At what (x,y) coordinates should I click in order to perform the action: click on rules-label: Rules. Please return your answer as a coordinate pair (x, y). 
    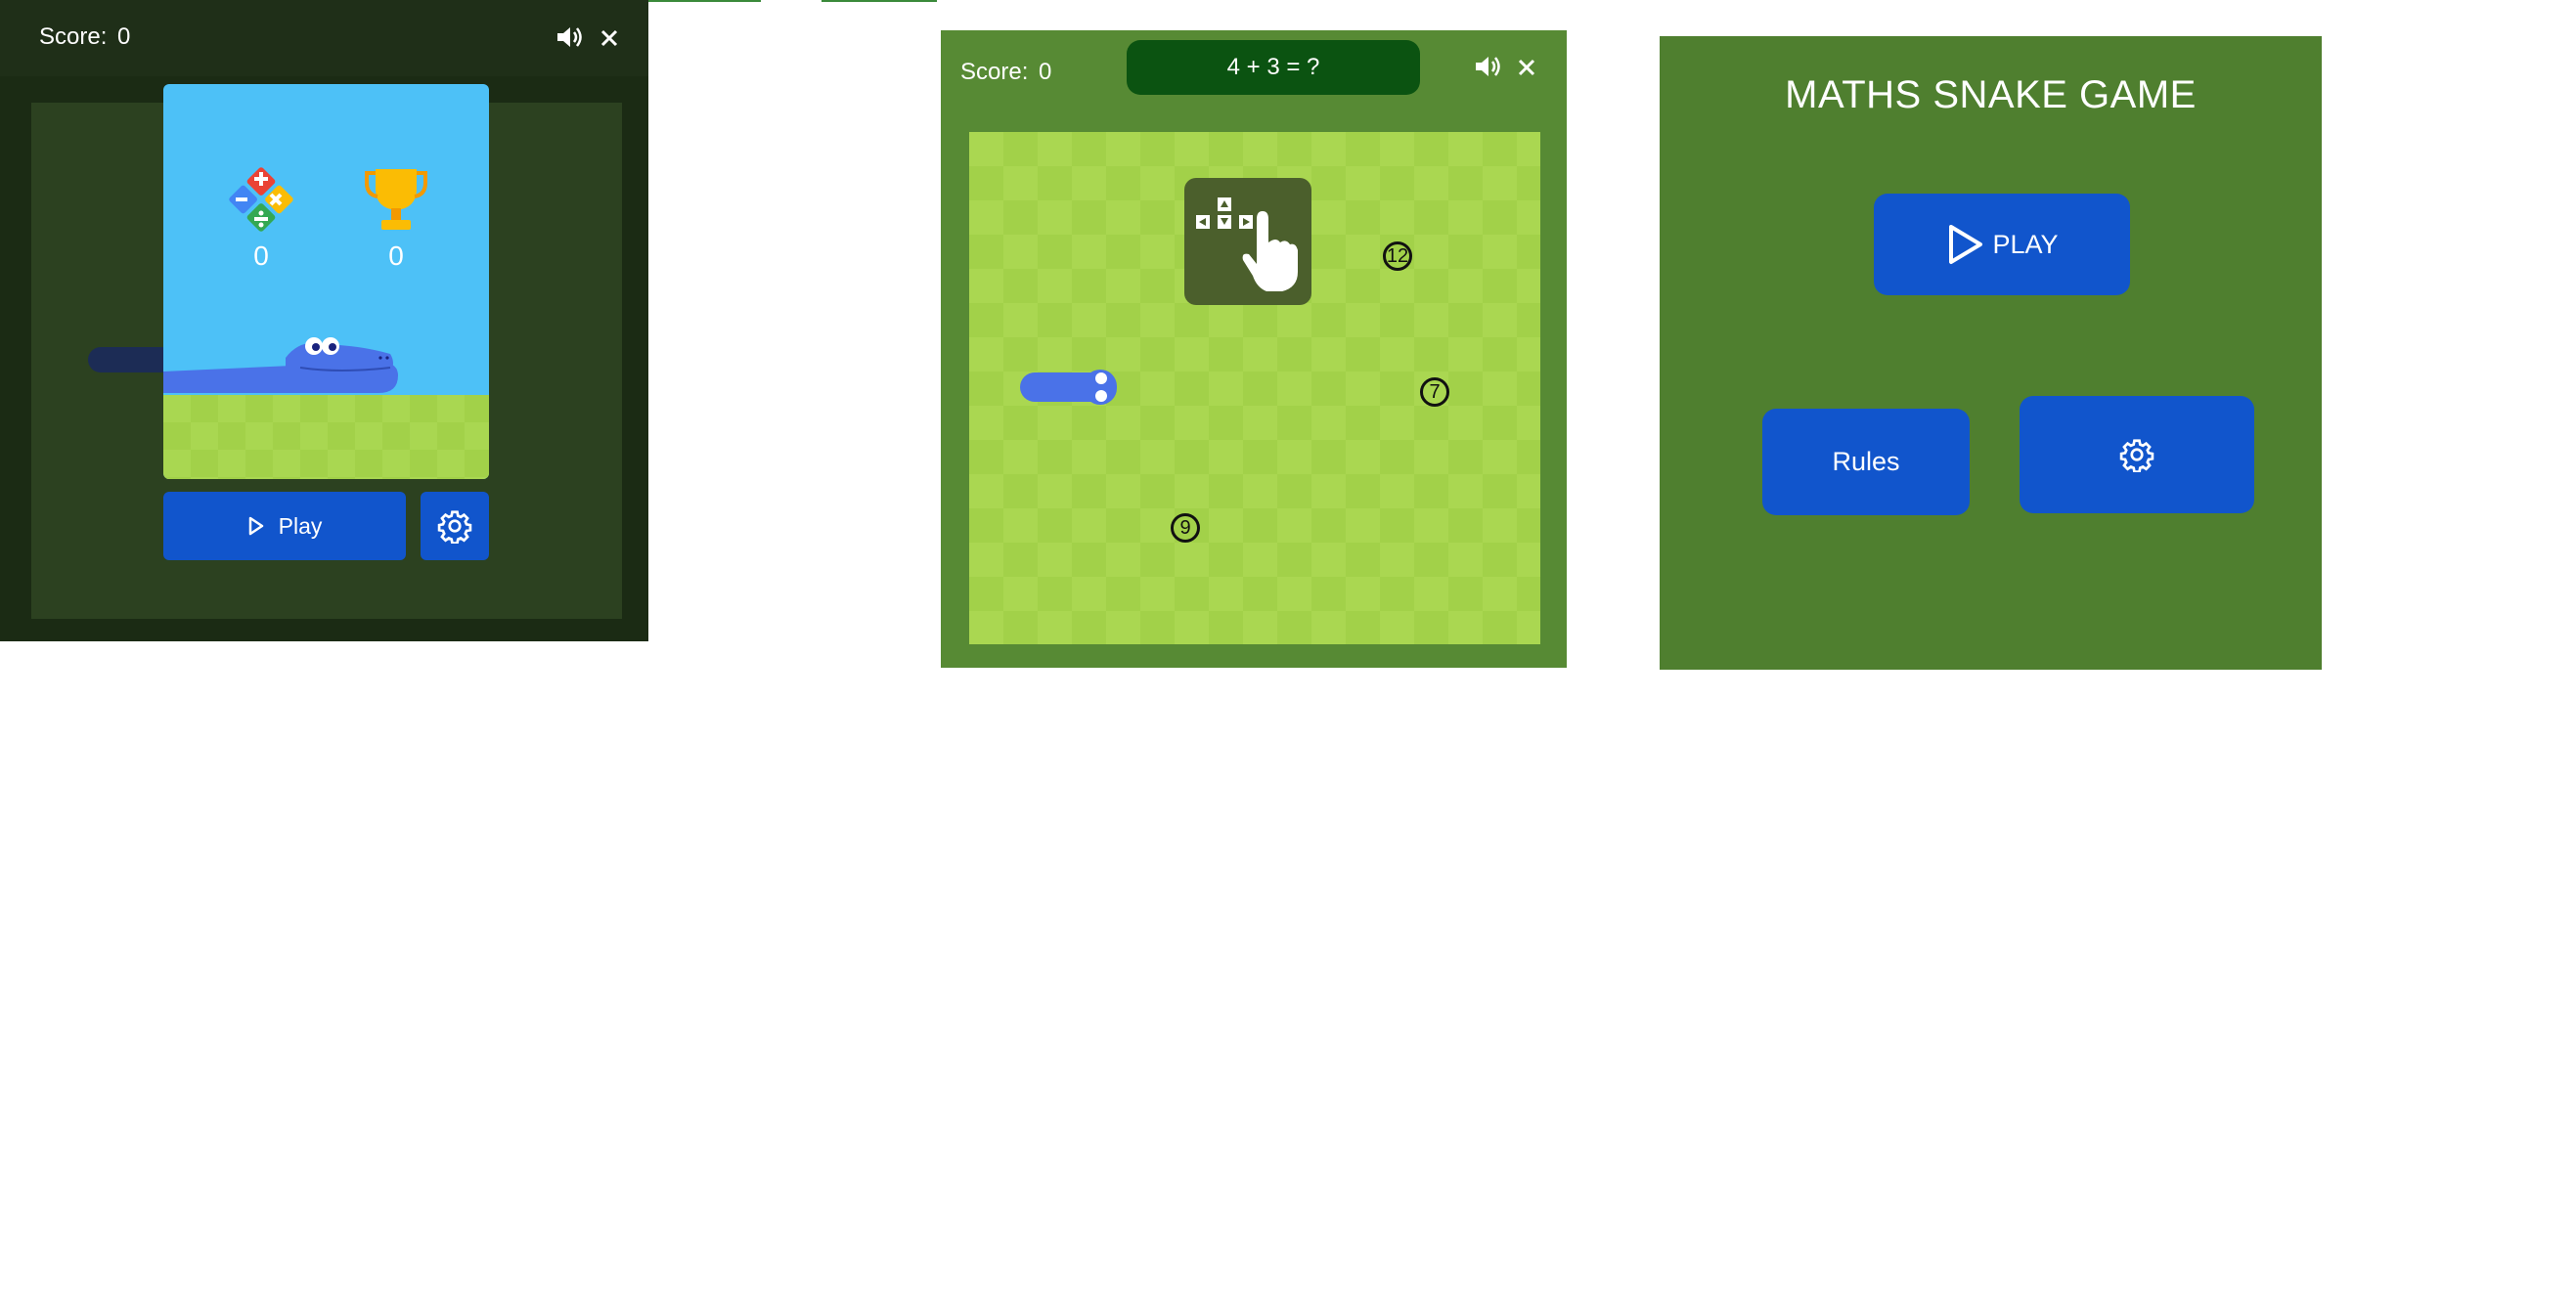
    Looking at the image, I should click on (1866, 462).